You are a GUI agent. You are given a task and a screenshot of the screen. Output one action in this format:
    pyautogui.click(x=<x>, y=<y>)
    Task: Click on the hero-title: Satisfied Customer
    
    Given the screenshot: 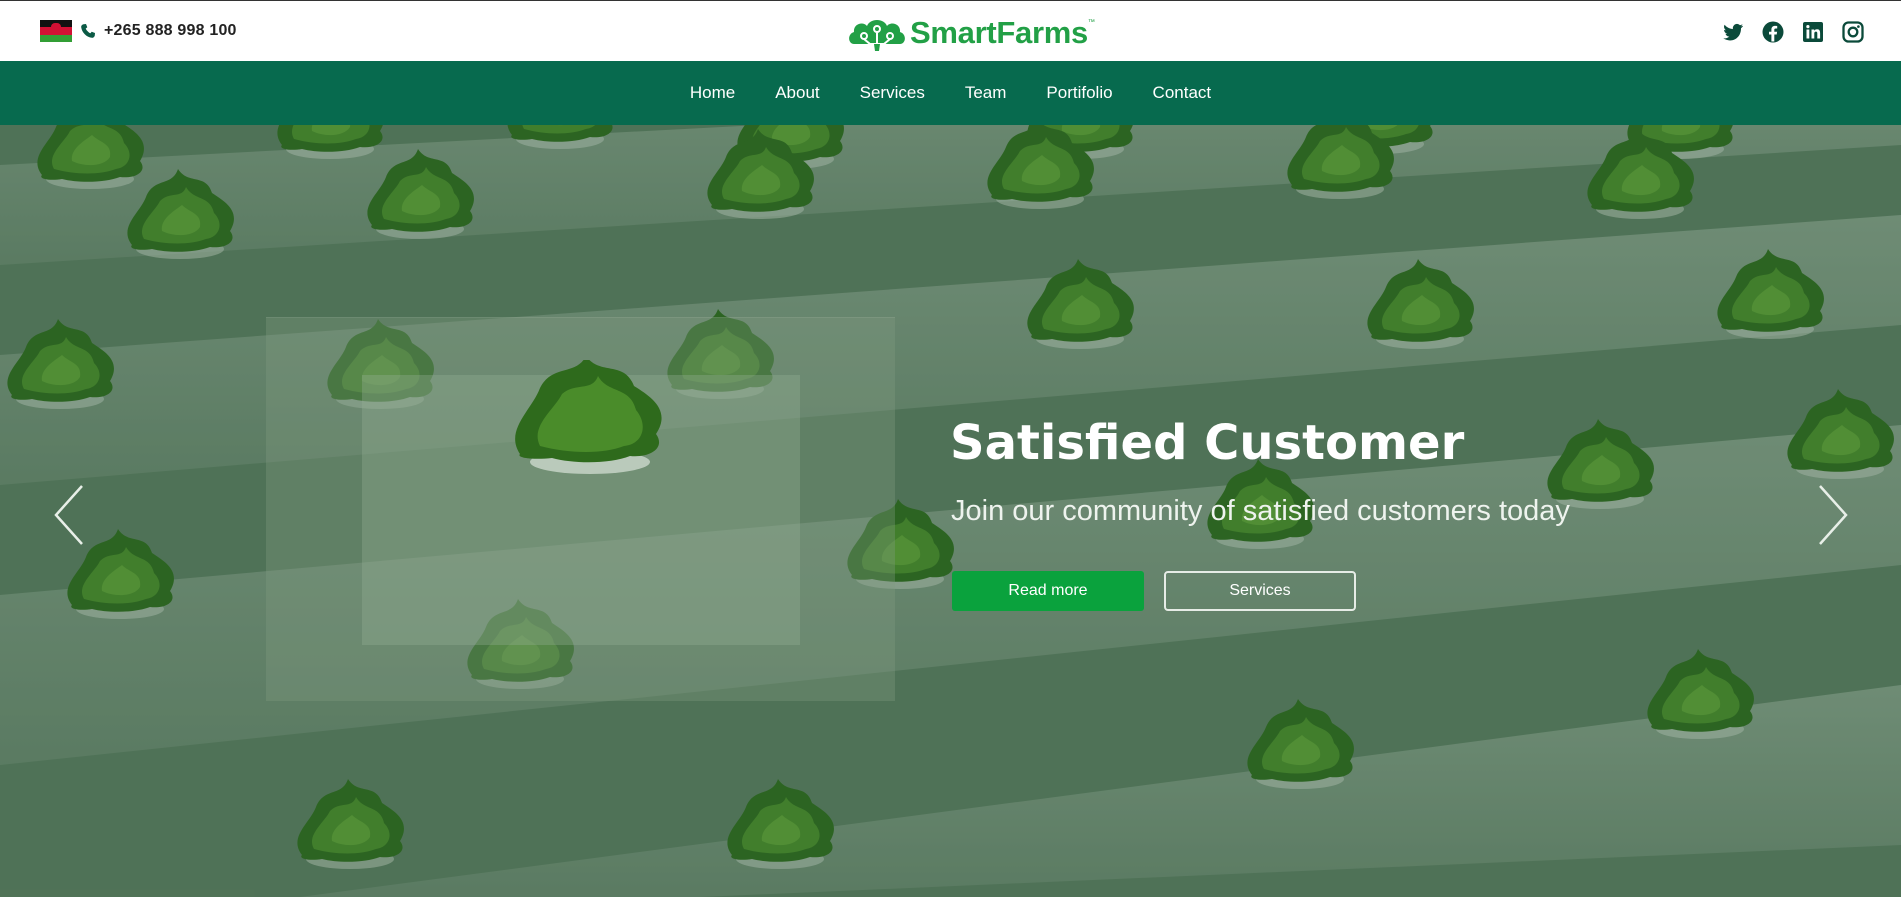 What is the action you would take?
    pyautogui.click(x=1207, y=443)
    